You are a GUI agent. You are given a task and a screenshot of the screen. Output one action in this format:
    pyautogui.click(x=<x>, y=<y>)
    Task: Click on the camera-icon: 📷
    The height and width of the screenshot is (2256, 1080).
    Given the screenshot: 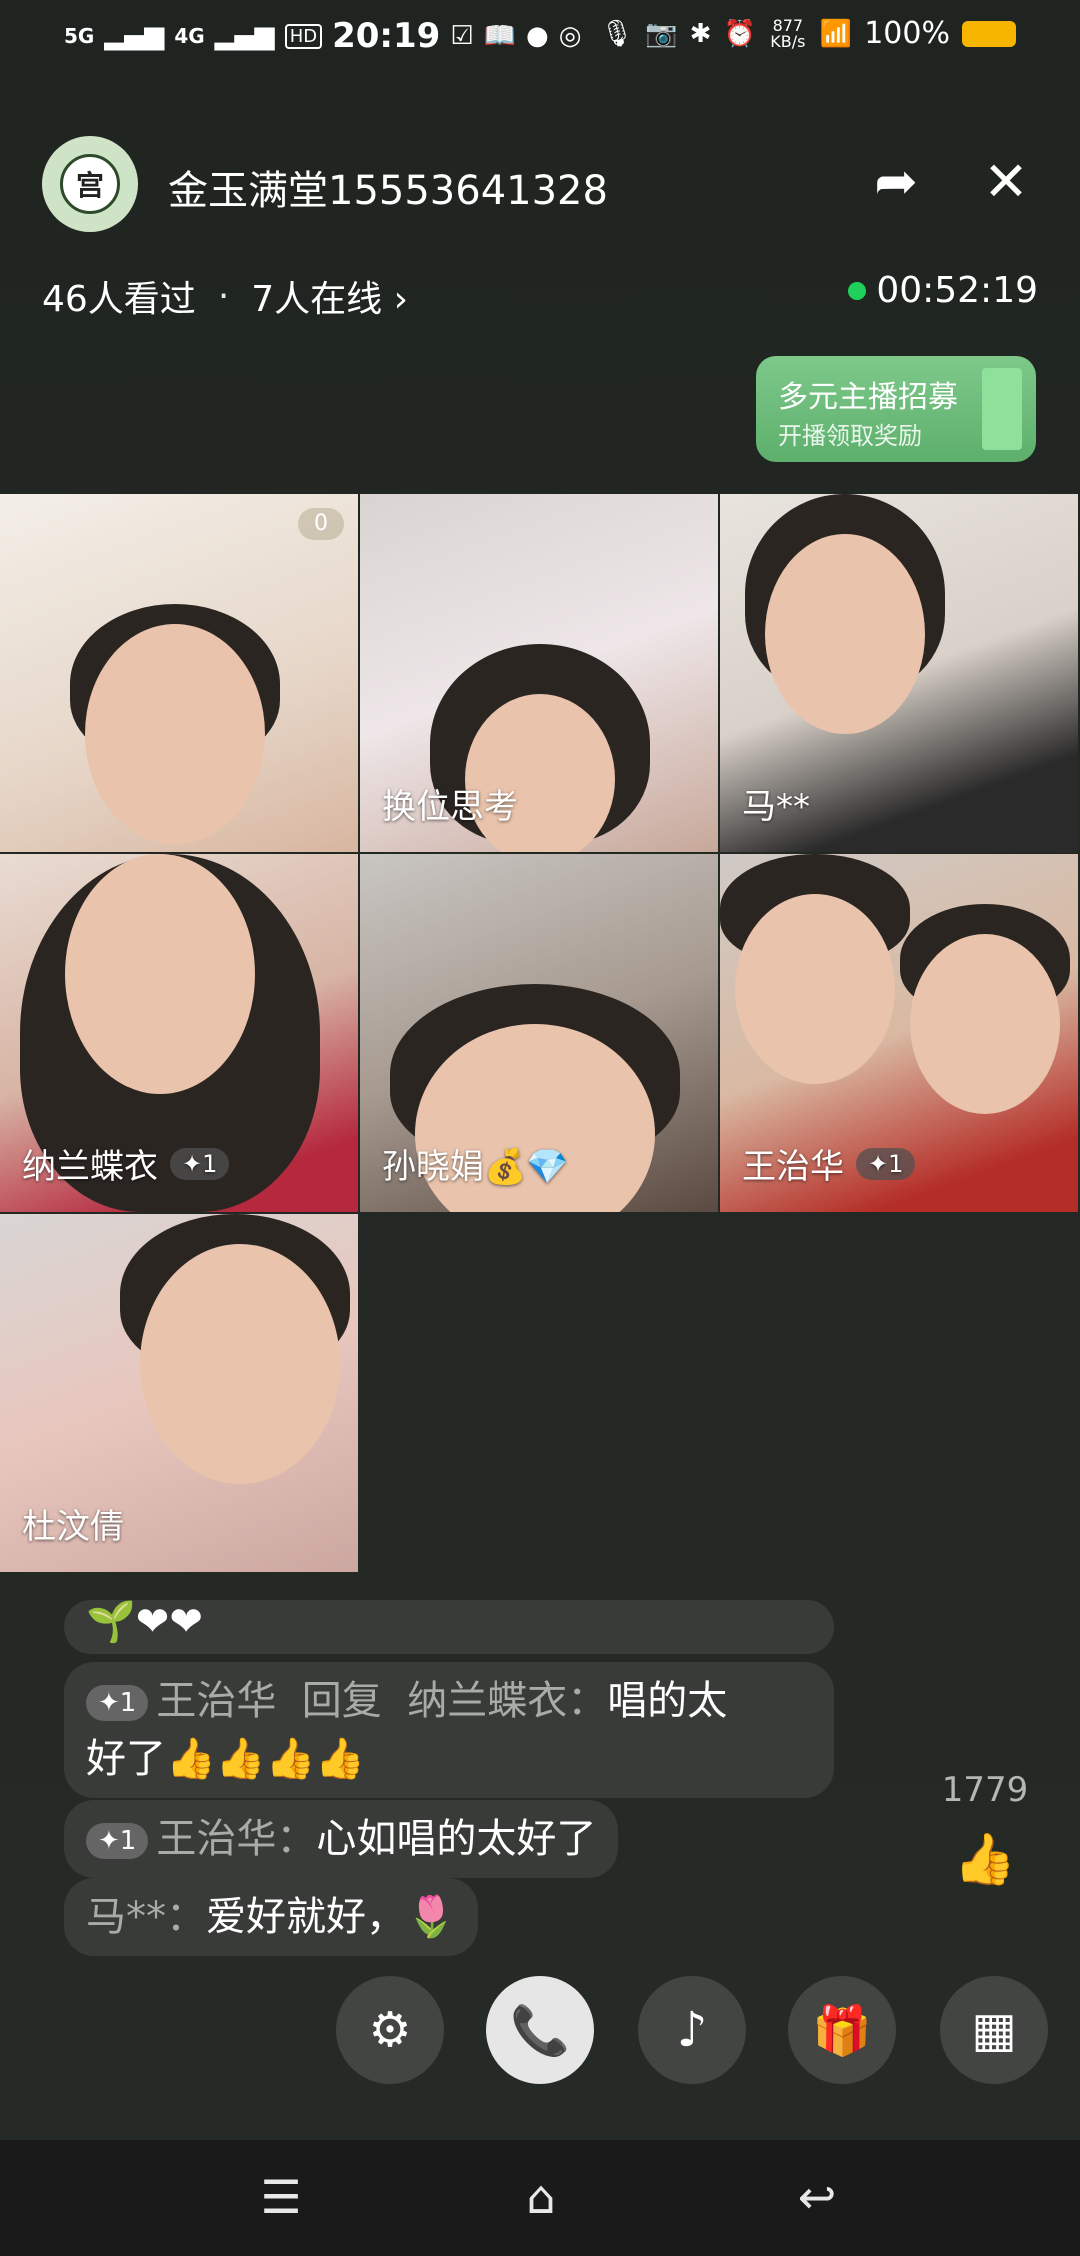 What is the action you would take?
    pyautogui.click(x=661, y=33)
    